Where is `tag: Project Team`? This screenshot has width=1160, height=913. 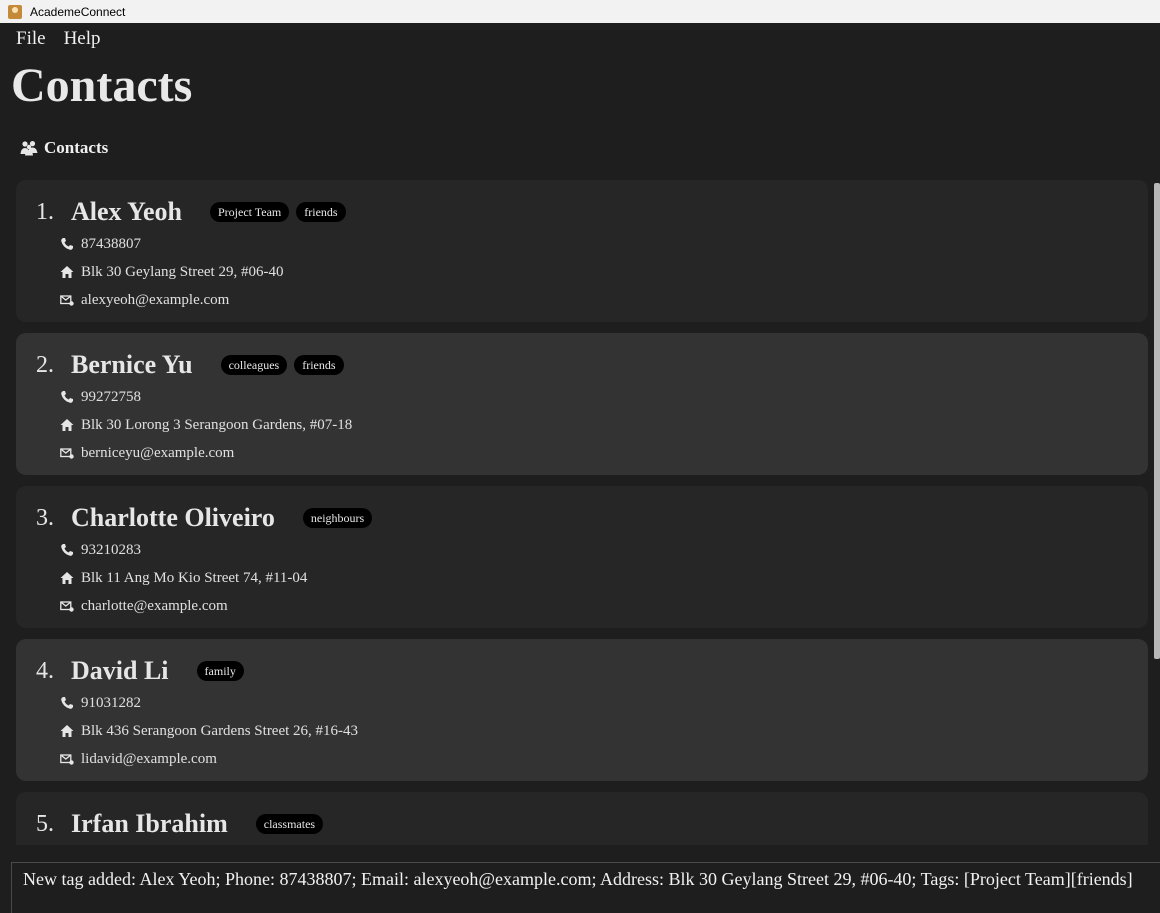 tag: Project Team is located at coordinates (249, 212).